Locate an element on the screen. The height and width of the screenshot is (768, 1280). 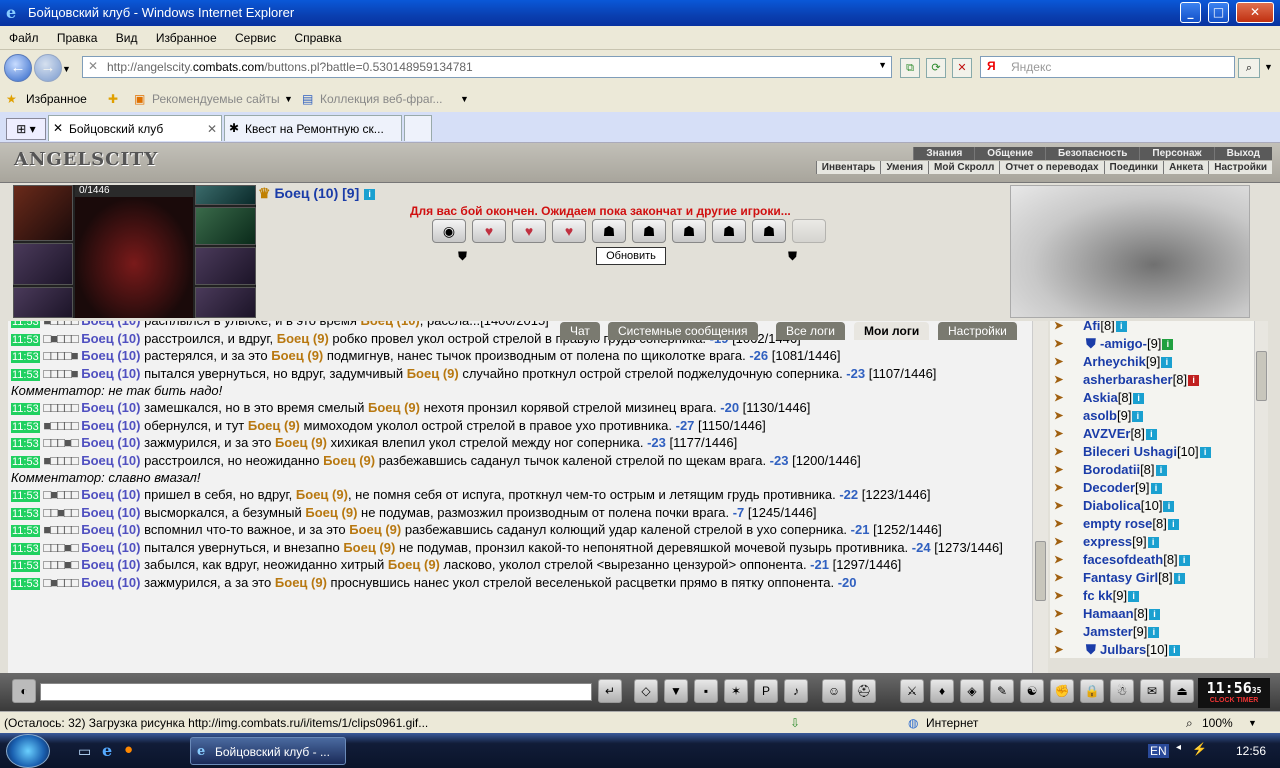
weapon-slot is located at coordinates (43, 302).